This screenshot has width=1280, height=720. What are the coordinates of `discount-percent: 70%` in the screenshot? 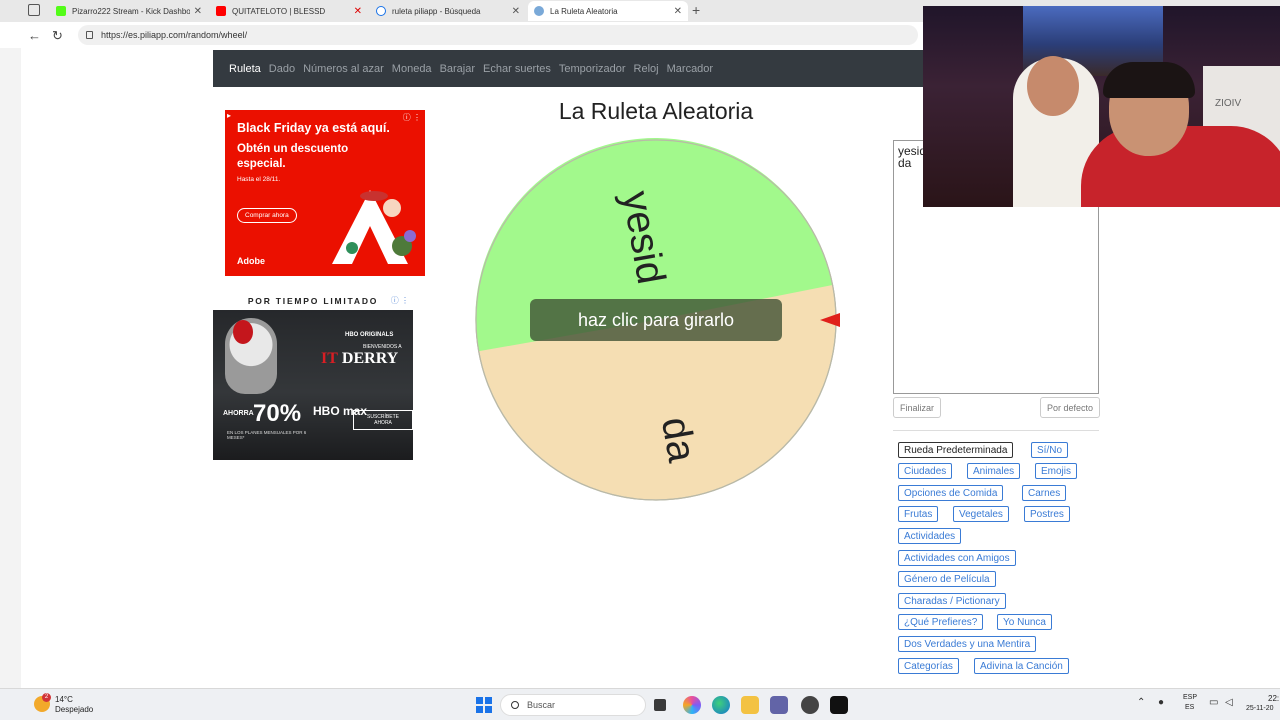 It's located at (277, 413).